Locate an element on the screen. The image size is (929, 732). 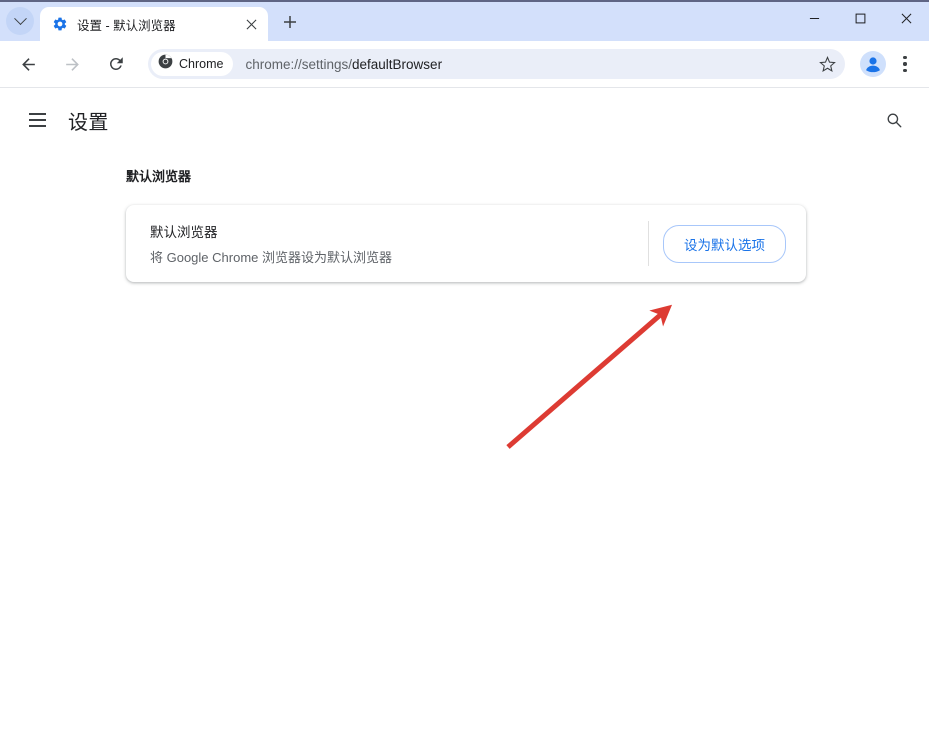
profile-avatar is located at coordinates (873, 64).